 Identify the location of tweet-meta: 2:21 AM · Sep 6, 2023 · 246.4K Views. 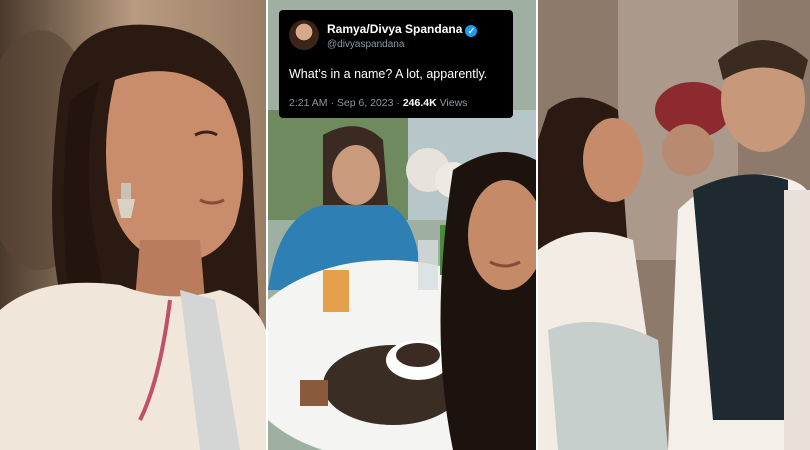
(378, 103).